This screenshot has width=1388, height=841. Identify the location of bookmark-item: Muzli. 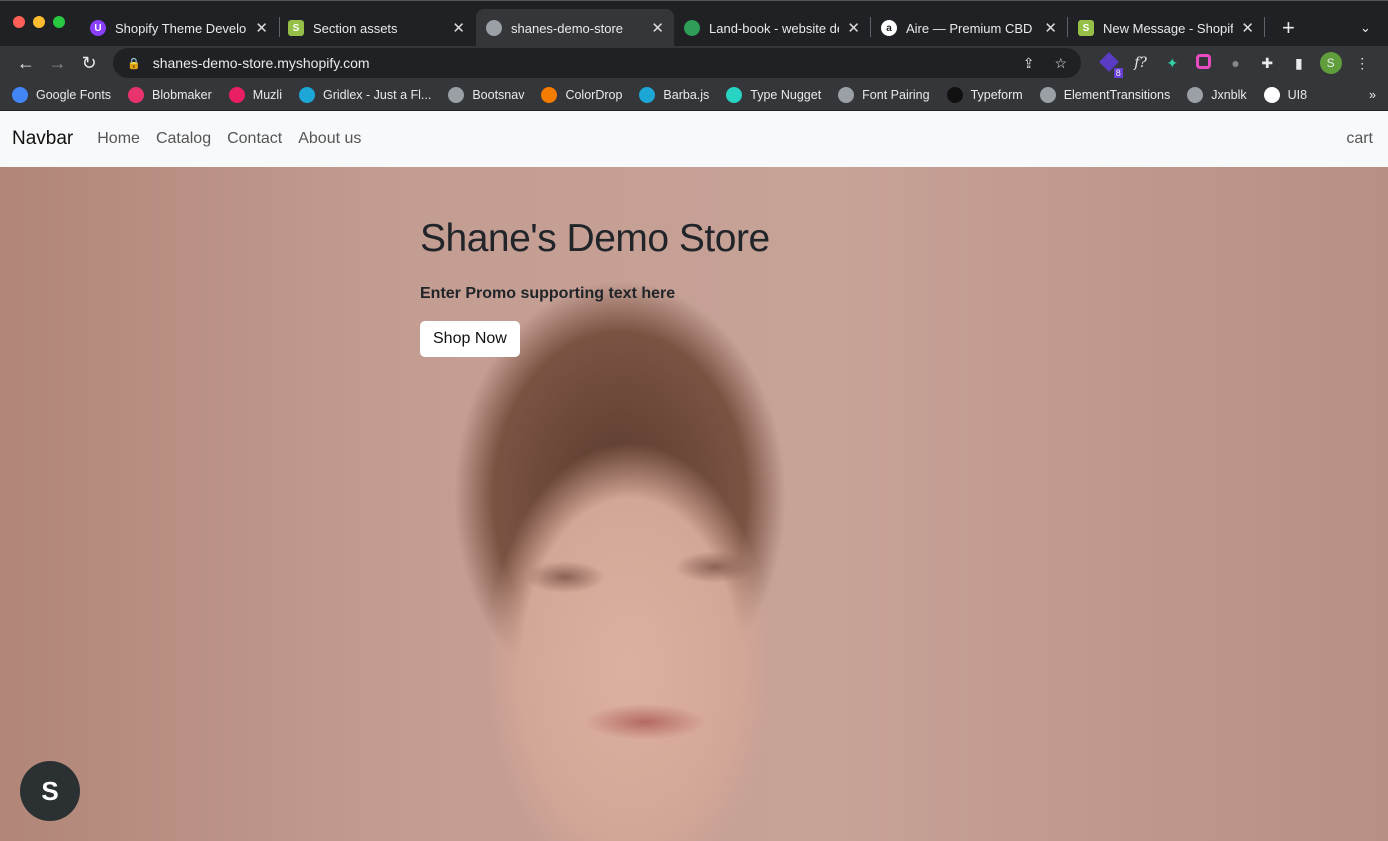
(255, 95).